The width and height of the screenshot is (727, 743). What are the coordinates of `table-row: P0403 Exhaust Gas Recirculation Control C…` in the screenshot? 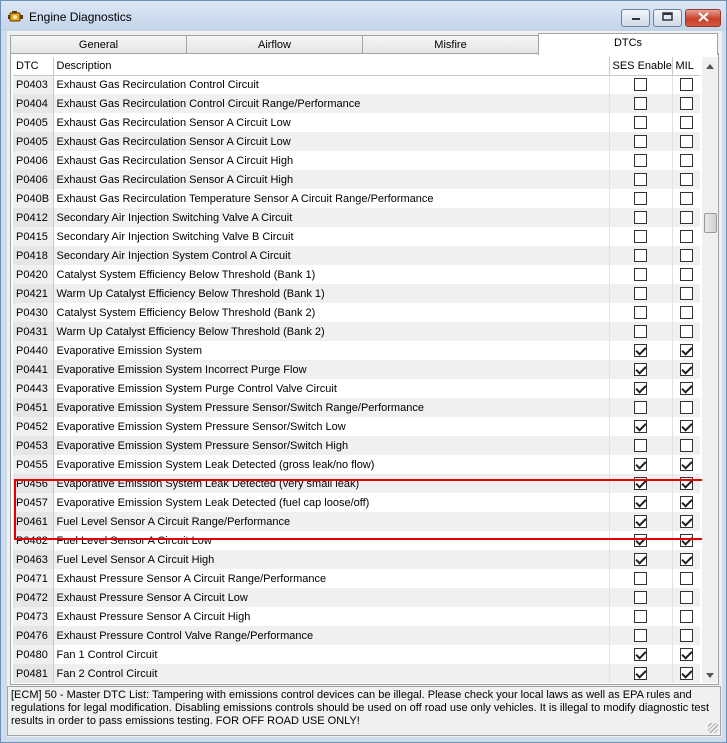 It's located at (356, 84).